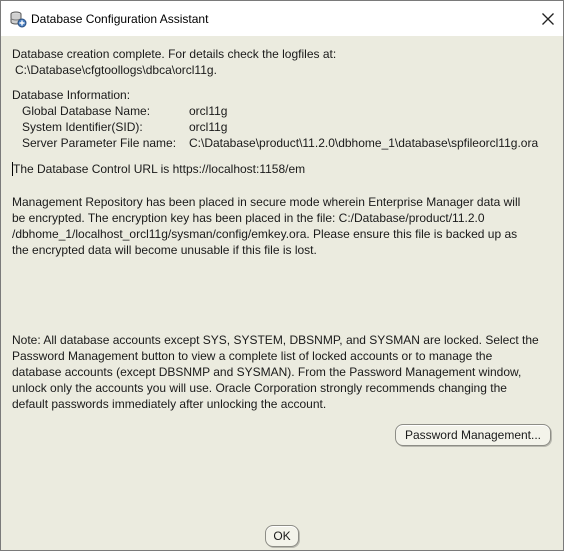 The width and height of the screenshot is (564, 551). I want to click on window-title: Database Configuration Assistant, so click(120, 19).